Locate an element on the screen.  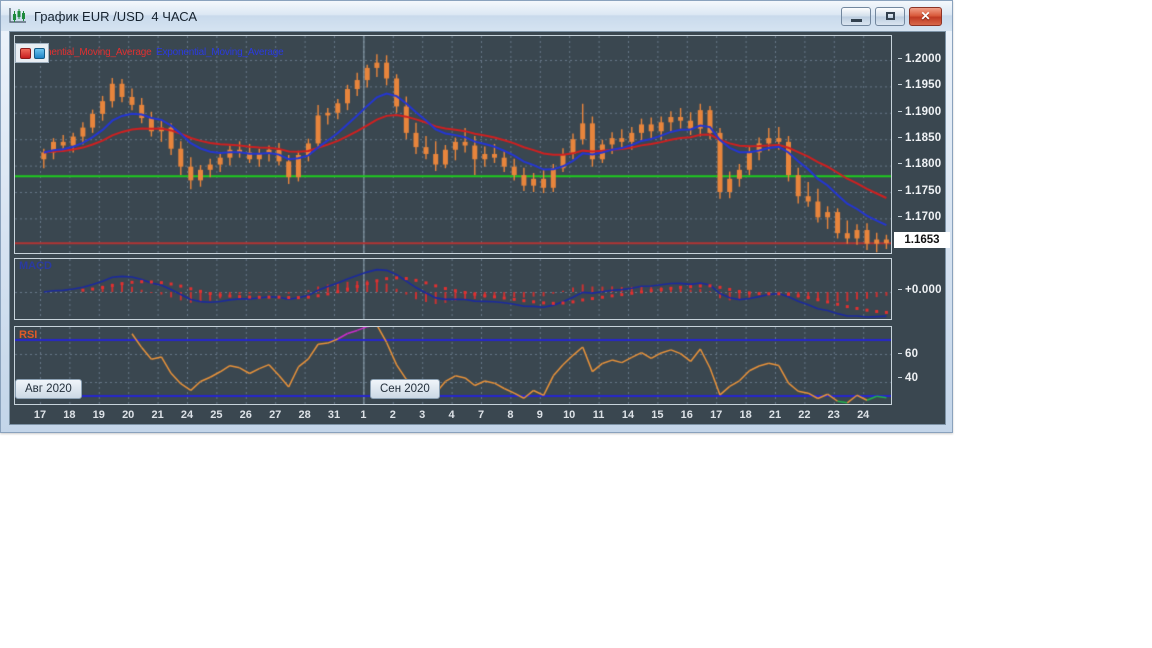
rsi-canvas is located at coordinates (453, 365).